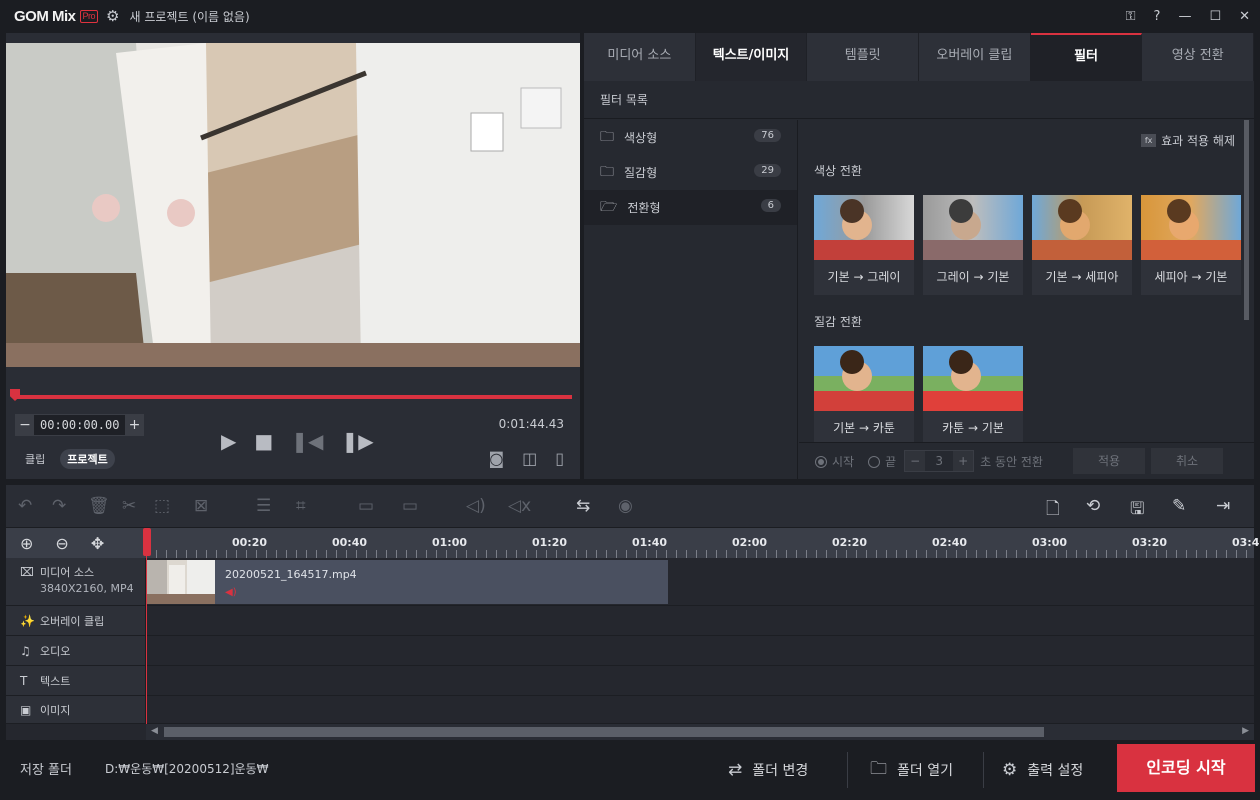 This screenshot has height=800, width=1260. Describe the element at coordinates (559, 458) in the screenshot. I see `side-panel-icon: ▯` at that location.